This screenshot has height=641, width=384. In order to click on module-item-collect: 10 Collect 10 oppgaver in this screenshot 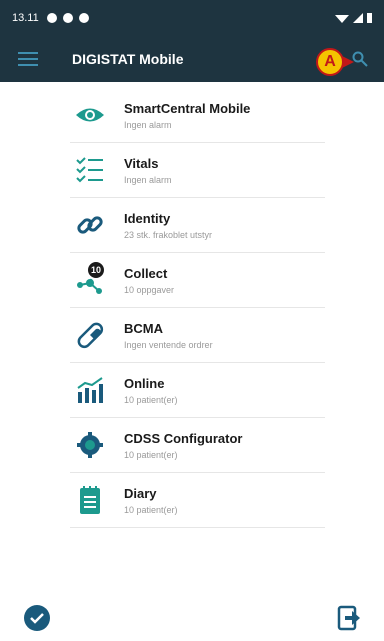, I will do `click(197, 280)`.